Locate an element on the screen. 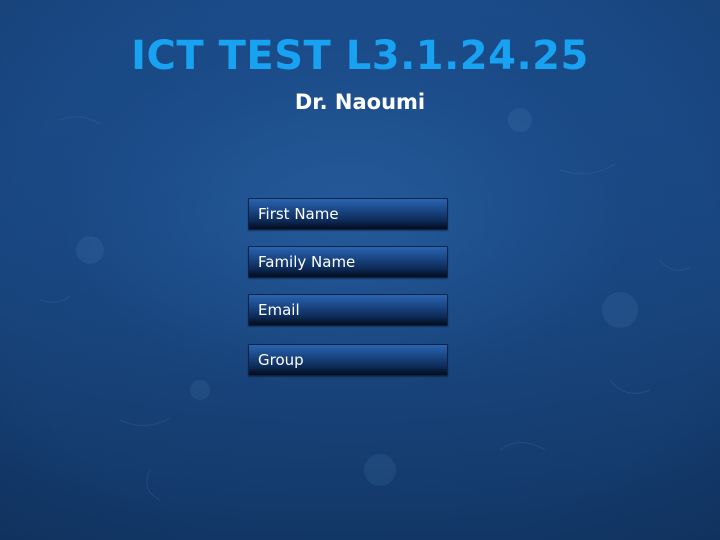 The width and height of the screenshot is (720, 540). first-name-input is located at coordinates (348, 214).